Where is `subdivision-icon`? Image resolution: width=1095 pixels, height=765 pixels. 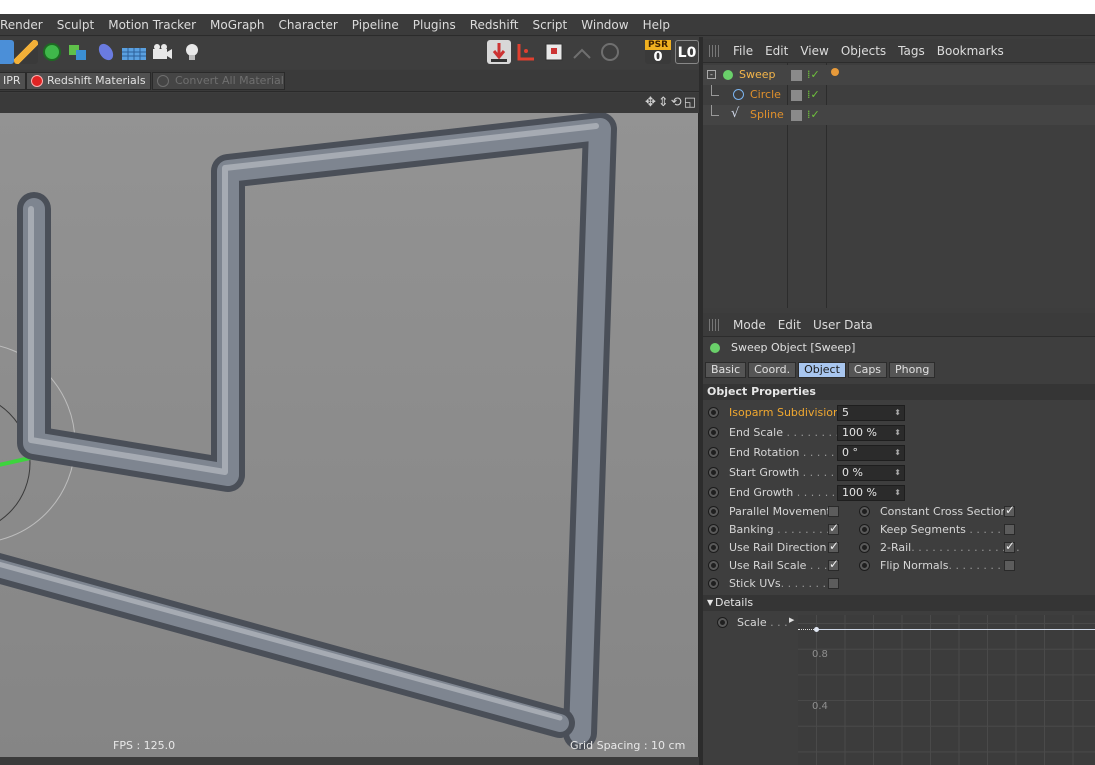
subdivision-icon is located at coordinates (52, 52).